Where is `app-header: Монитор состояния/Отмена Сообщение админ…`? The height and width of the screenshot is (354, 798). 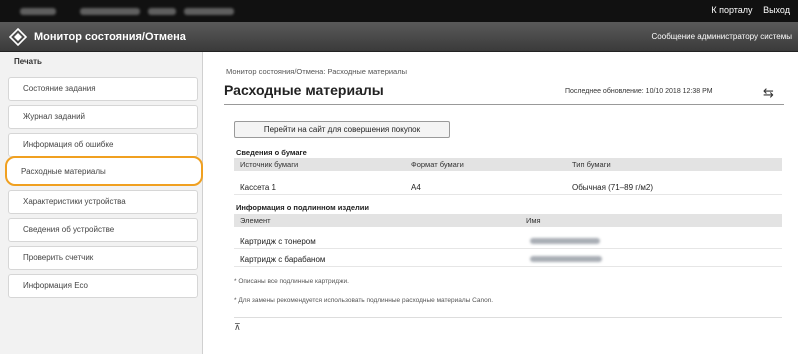
app-header: Монитор состояния/Отмена Сообщение админ… is located at coordinates (399, 37).